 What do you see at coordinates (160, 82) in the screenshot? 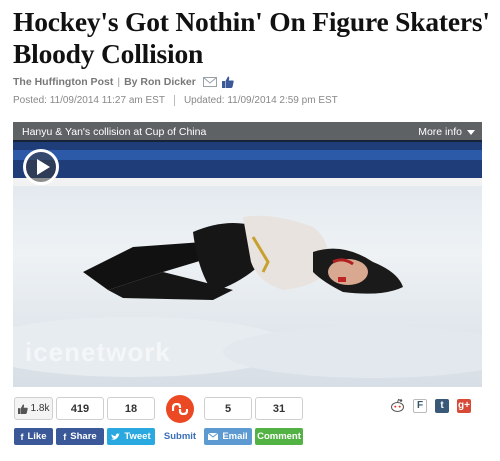
I see `author-name: By Ron Dicker` at bounding box center [160, 82].